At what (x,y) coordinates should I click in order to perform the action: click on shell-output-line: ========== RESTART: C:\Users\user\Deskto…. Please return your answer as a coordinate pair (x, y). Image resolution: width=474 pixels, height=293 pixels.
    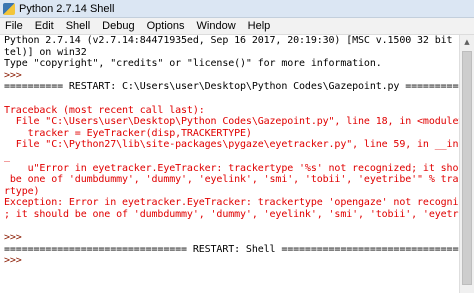
    Looking at the image, I should click on (232, 87).